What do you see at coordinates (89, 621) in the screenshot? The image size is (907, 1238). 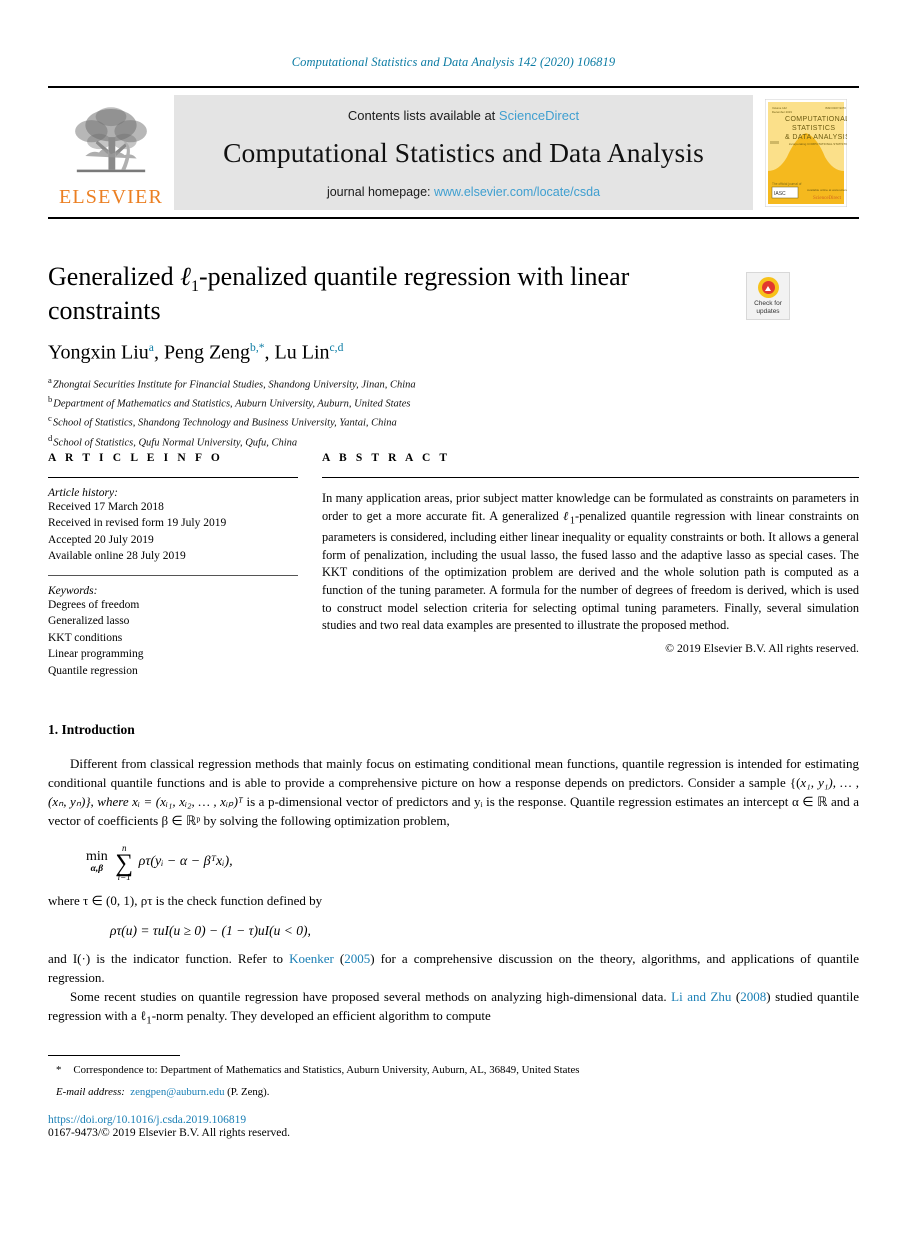 I see `keyword-item: Generalized lasso` at bounding box center [89, 621].